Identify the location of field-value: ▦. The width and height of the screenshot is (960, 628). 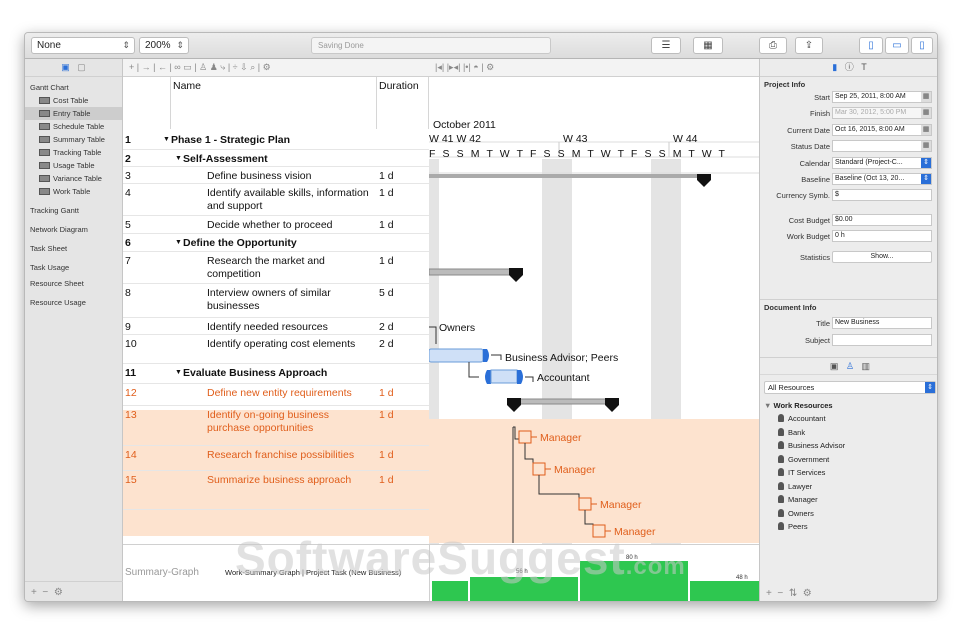
(882, 146).